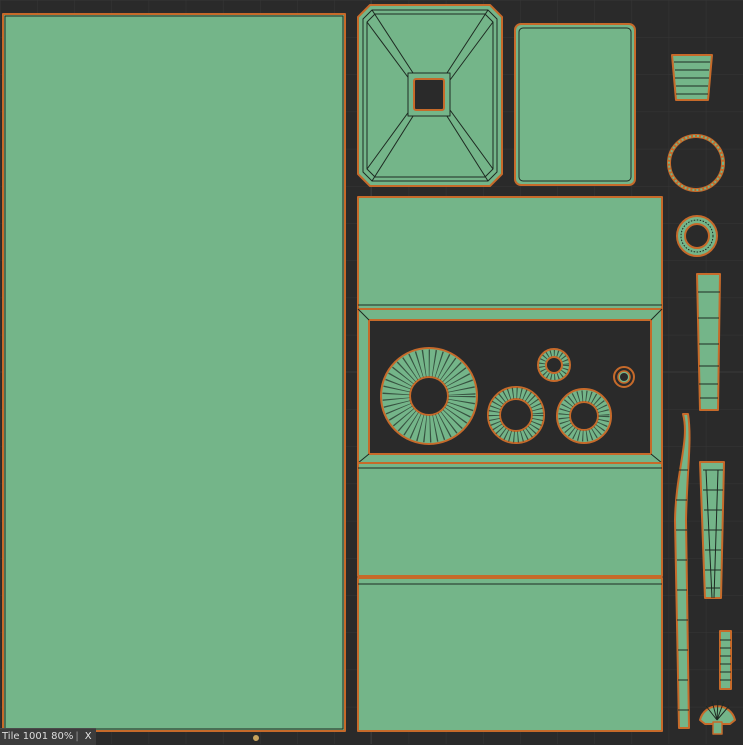 The height and width of the screenshot is (745, 743). What do you see at coordinates (256, 738) in the screenshot?
I see `uv-pivot-dot` at bounding box center [256, 738].